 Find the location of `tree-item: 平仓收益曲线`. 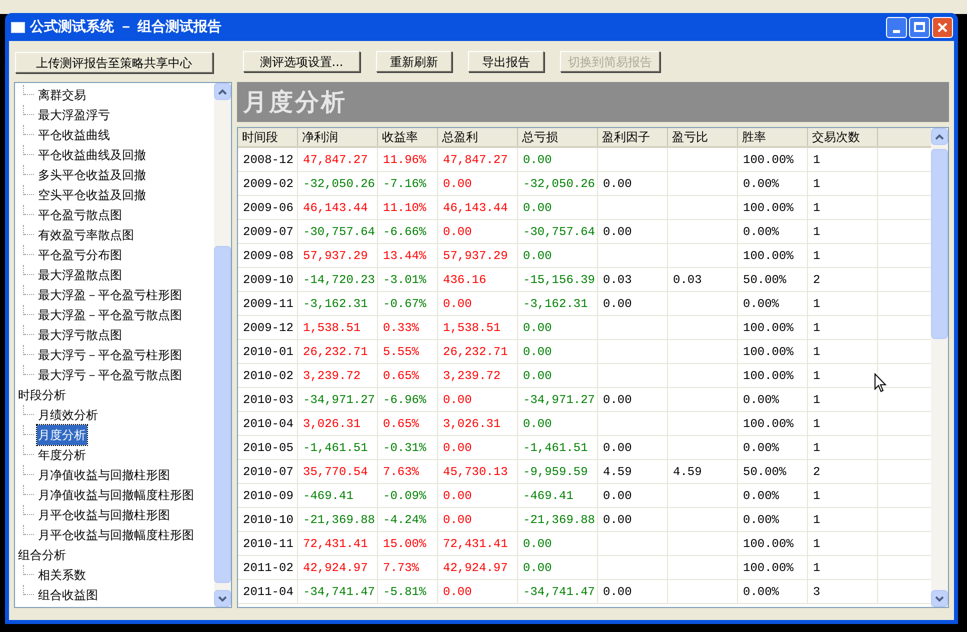

tree-item: 平仓收益曲线 is located at coordinates (74, 135).